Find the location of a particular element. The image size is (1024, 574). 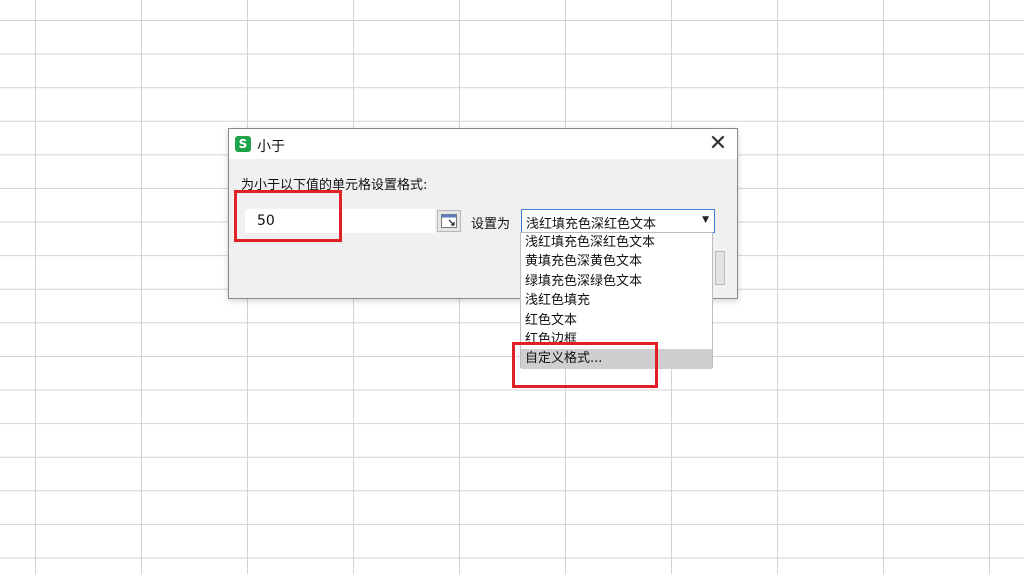

dropdown-option: 浅红填充色深红色文本 is located at coordinates (616, 242).